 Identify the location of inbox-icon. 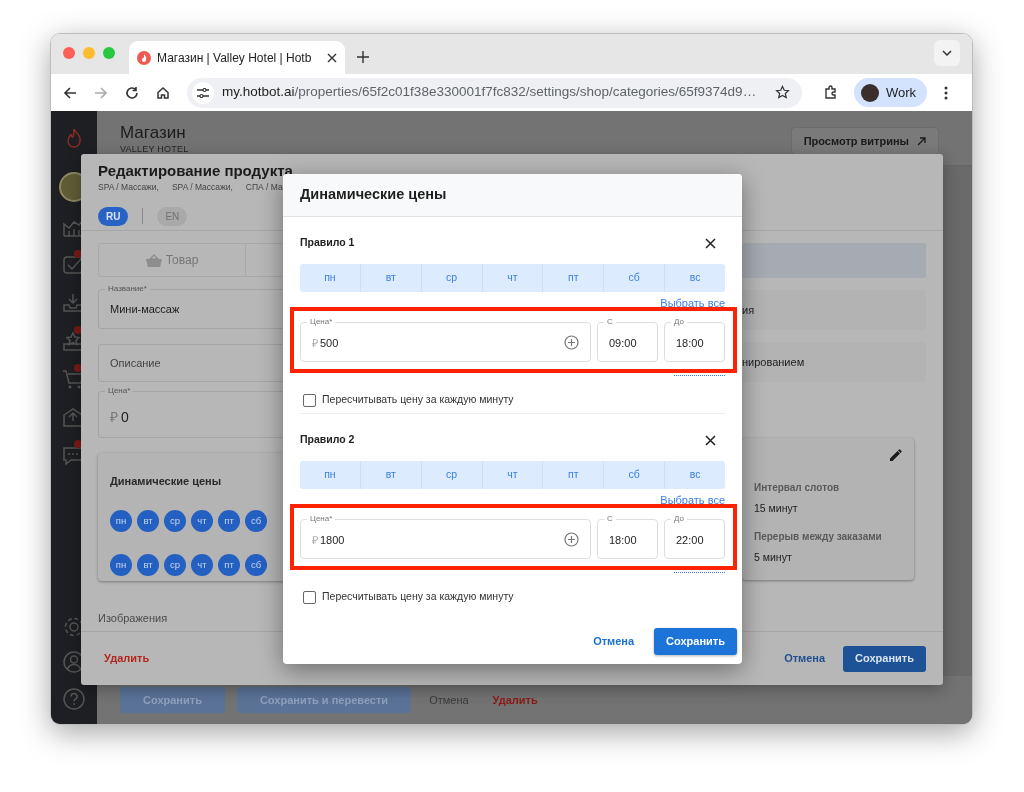
(73, 303).